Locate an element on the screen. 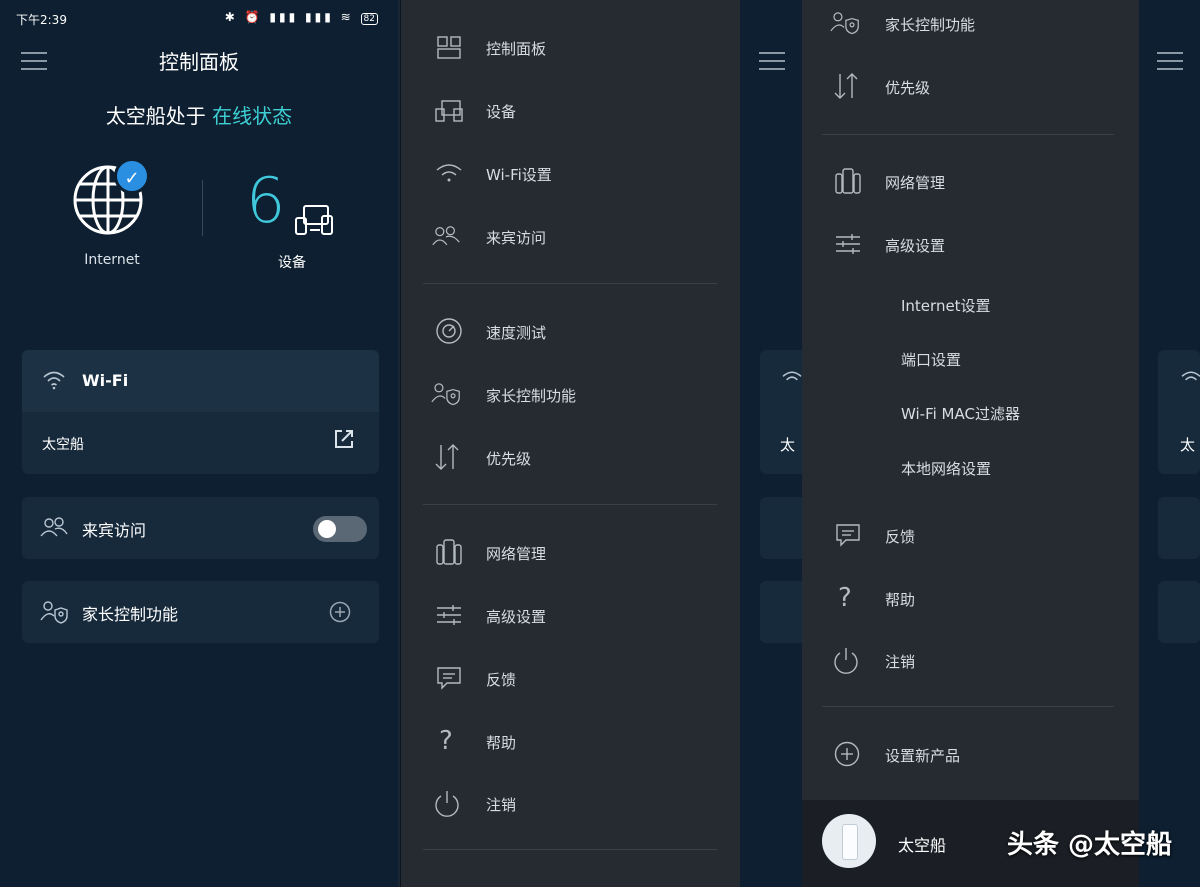 This screenshot has width=1200, height=887. wifi-card-edge is located at coordinates (1179, 412).